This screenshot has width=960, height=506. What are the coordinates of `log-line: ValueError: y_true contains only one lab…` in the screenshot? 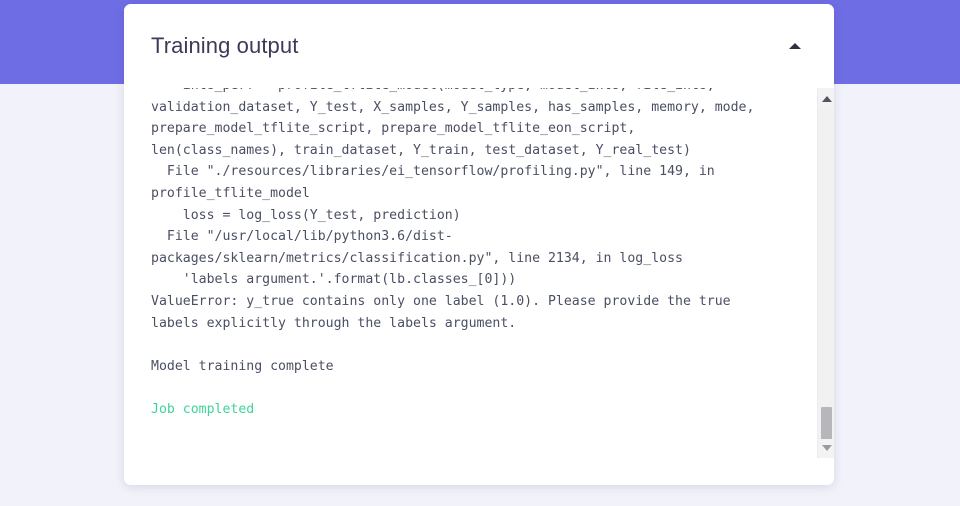 It's located at (441, 301).